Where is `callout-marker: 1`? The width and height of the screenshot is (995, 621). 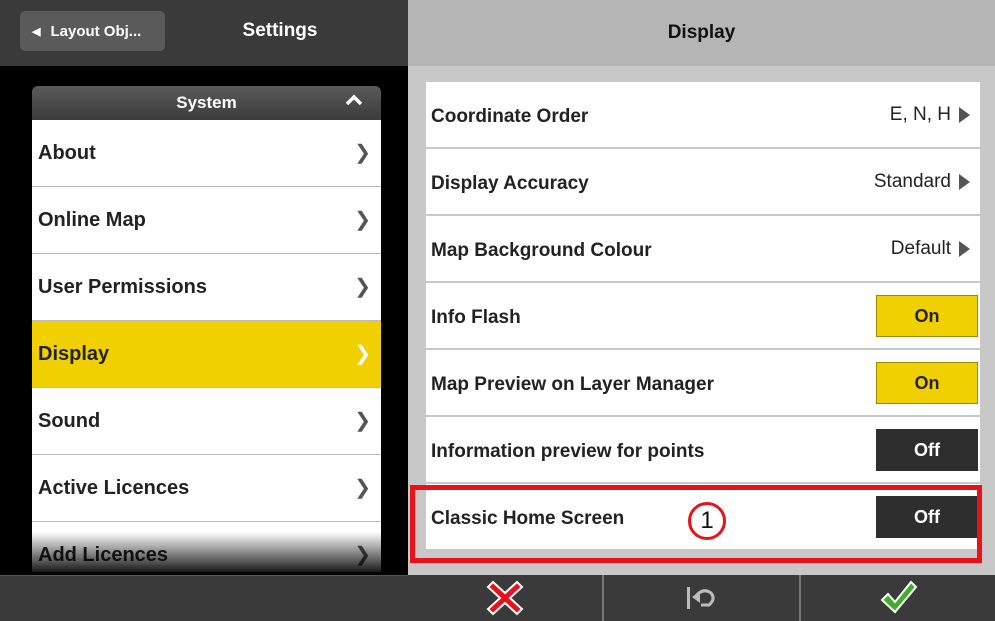
callout-marker: 1 is located at coordinates (707, 521).